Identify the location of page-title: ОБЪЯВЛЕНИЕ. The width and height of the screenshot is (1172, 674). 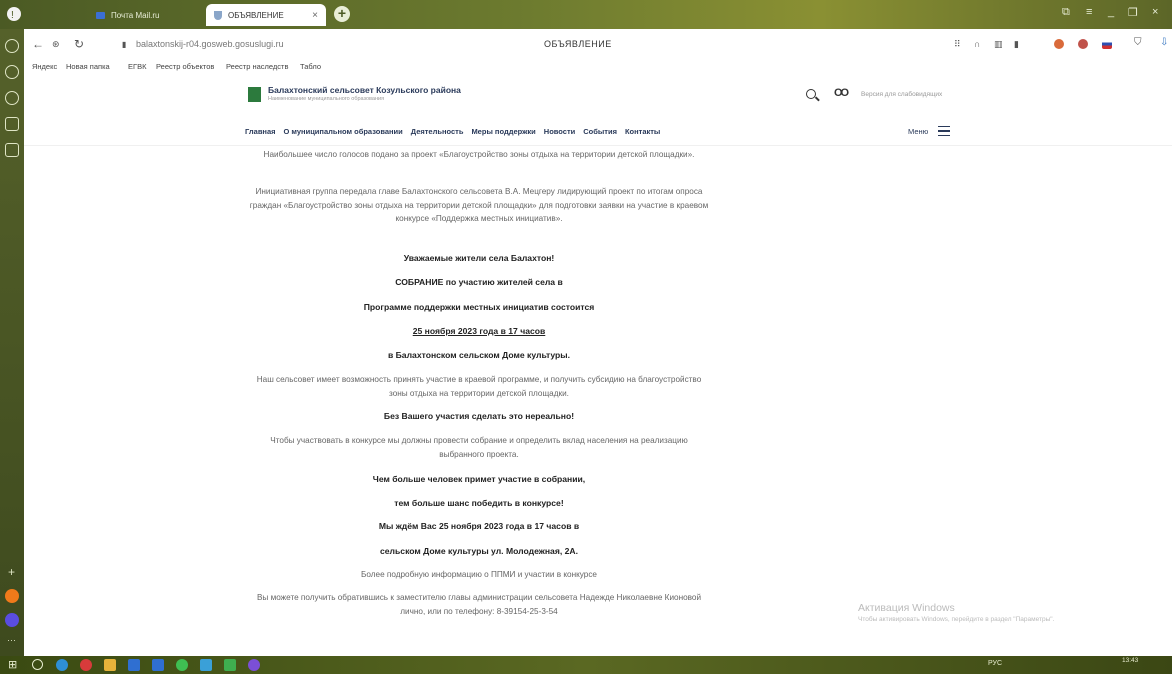
(578, 44).